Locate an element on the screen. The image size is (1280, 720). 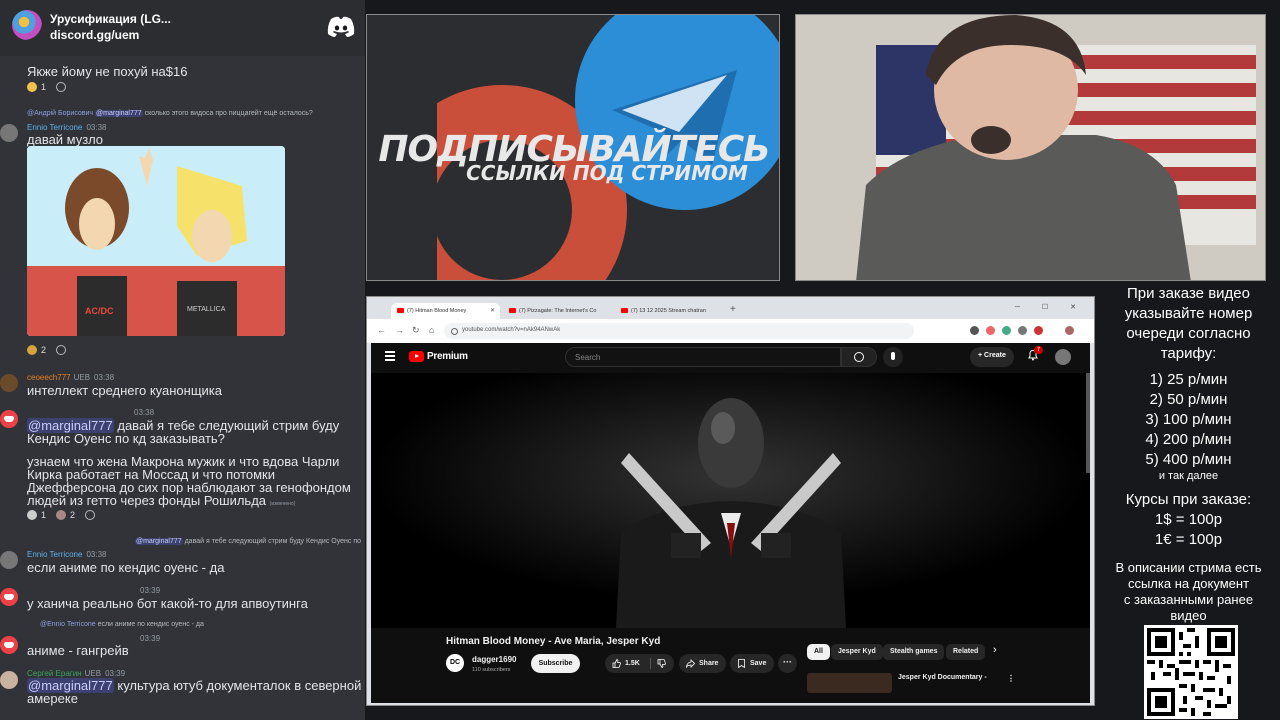
youtube-play-icon is located at coordinates (416, 356).